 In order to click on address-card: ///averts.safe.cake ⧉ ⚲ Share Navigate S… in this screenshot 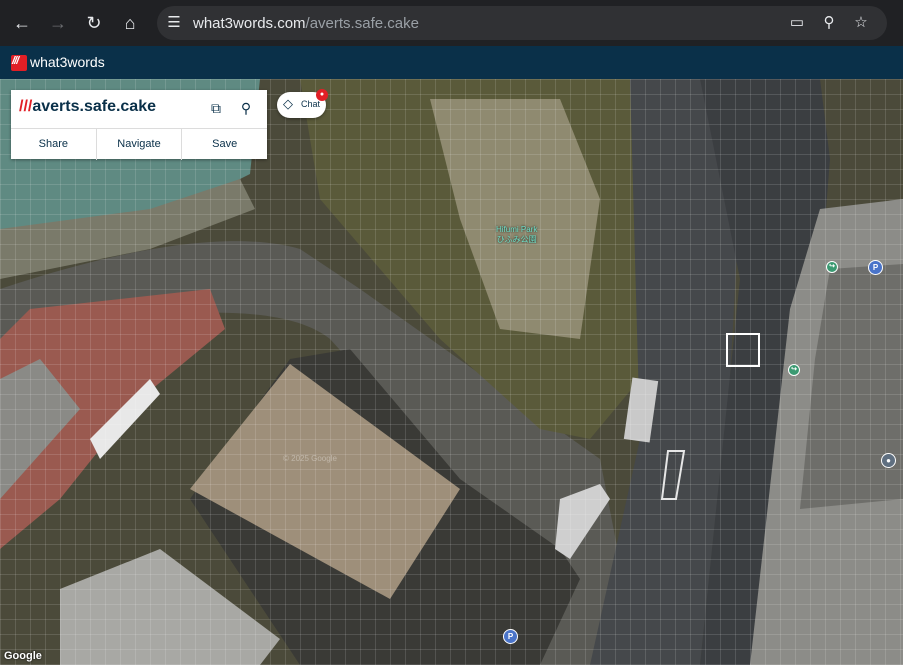, I will do `click(139, 125)`.